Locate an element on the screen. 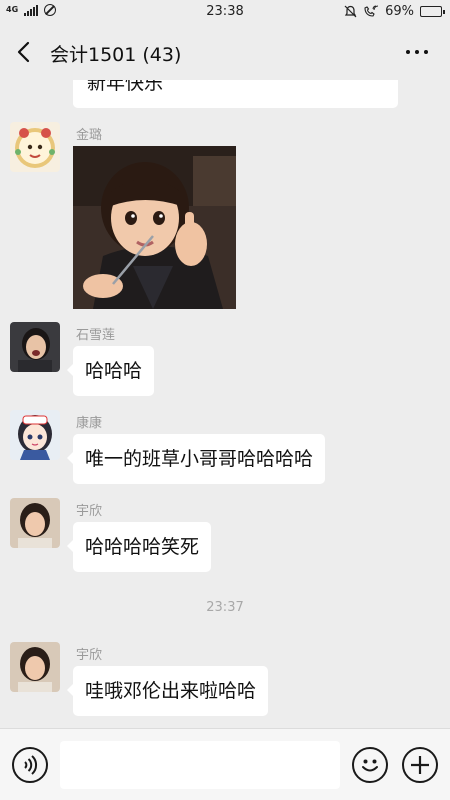 The width and height of the screenshot is (450, 800). status-right: 69% is located at coordinates (394, 11).